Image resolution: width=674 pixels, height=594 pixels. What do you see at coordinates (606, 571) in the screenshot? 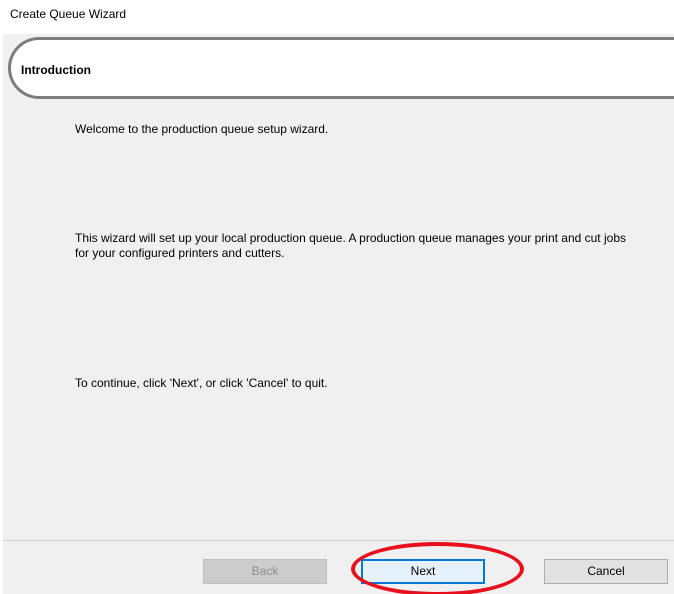
I see `cancel-button: Cancel` at bounding box center [606, 571].